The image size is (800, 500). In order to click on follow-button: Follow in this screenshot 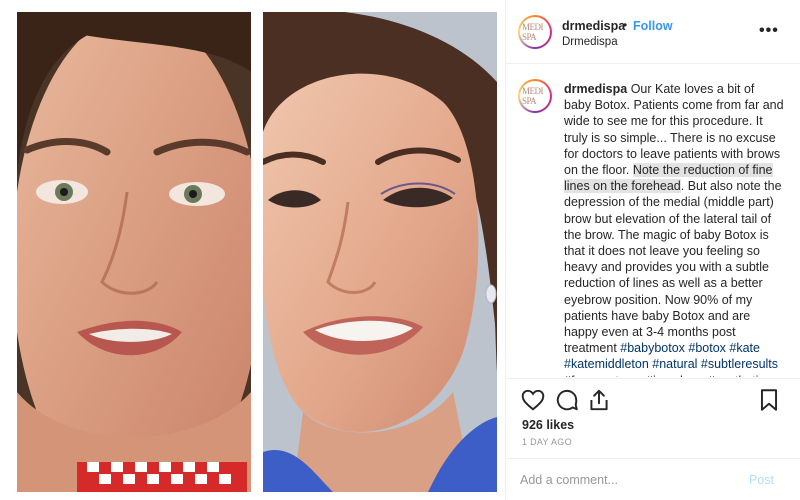, I will do `click(653, 26)`.